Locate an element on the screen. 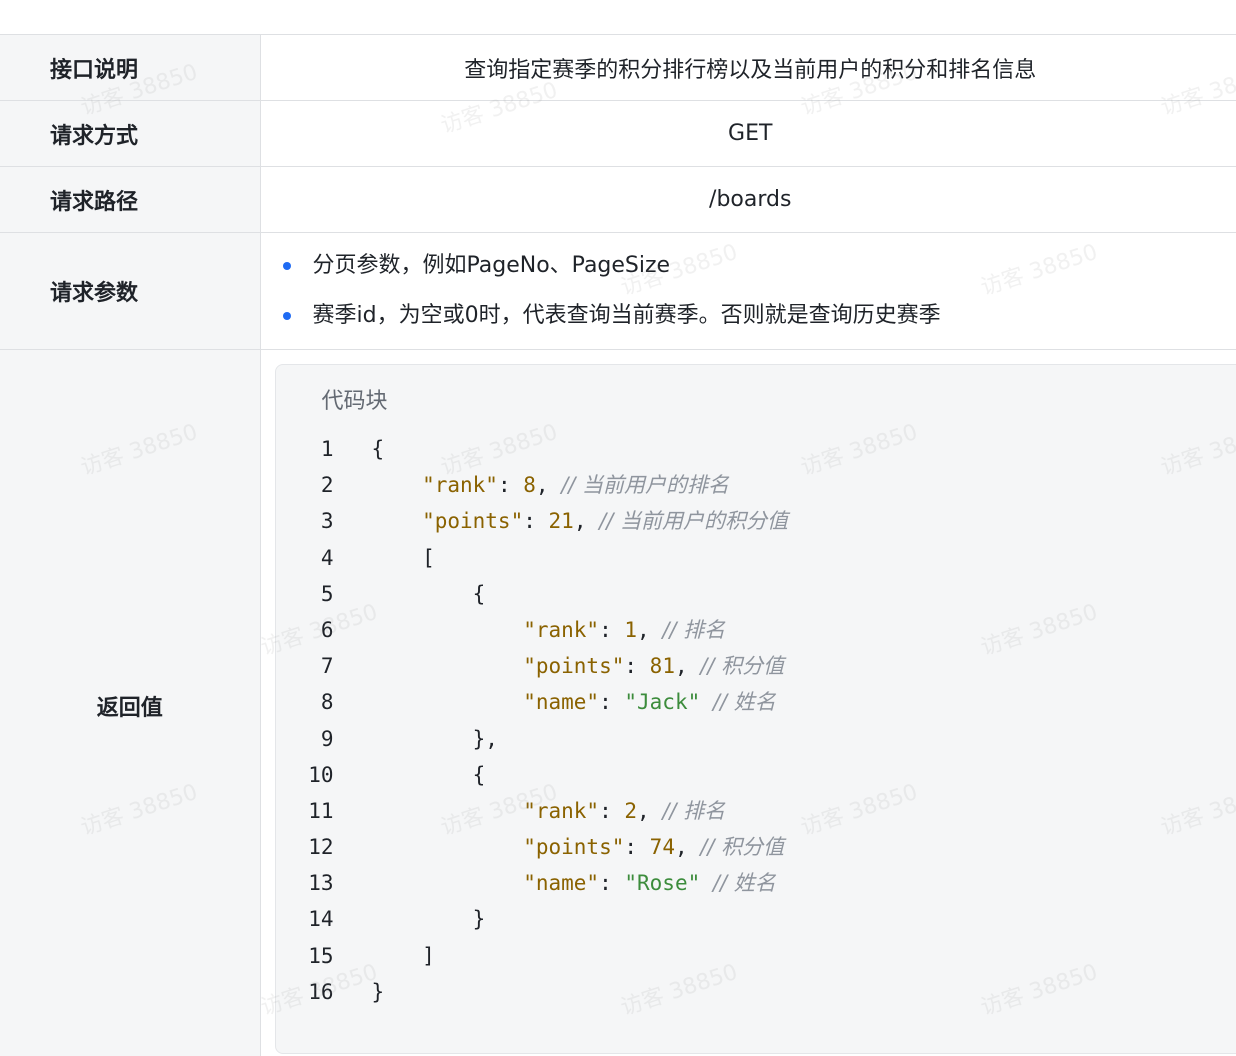 The height and width of the screenshot is (1056, 1236). code-line: 8 "name": "Jack" // 姓名 is located at coordinates (532, 702).